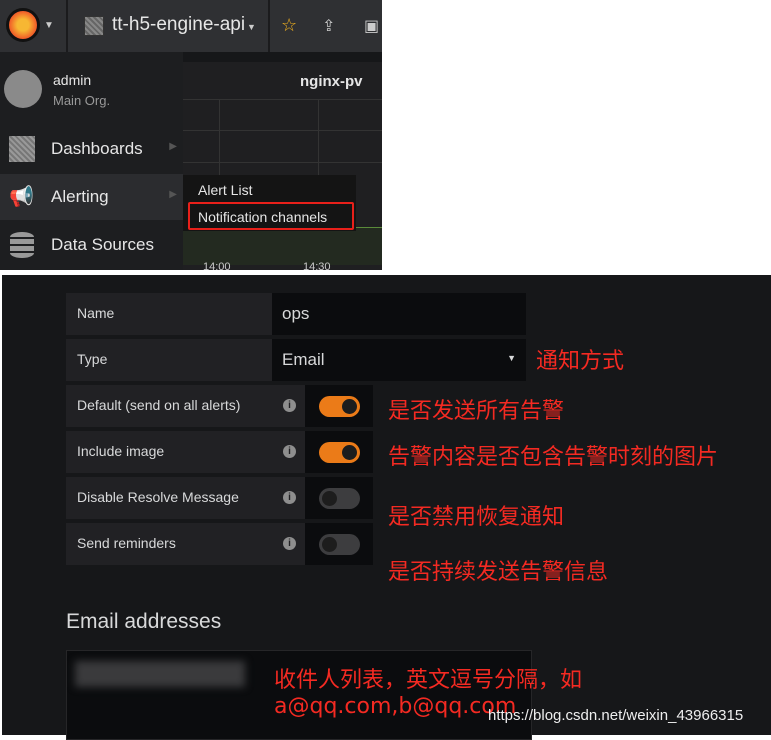 This screenshot has height=740, width=771. I want to click on annotation: 通知方式, so click(580, 361).